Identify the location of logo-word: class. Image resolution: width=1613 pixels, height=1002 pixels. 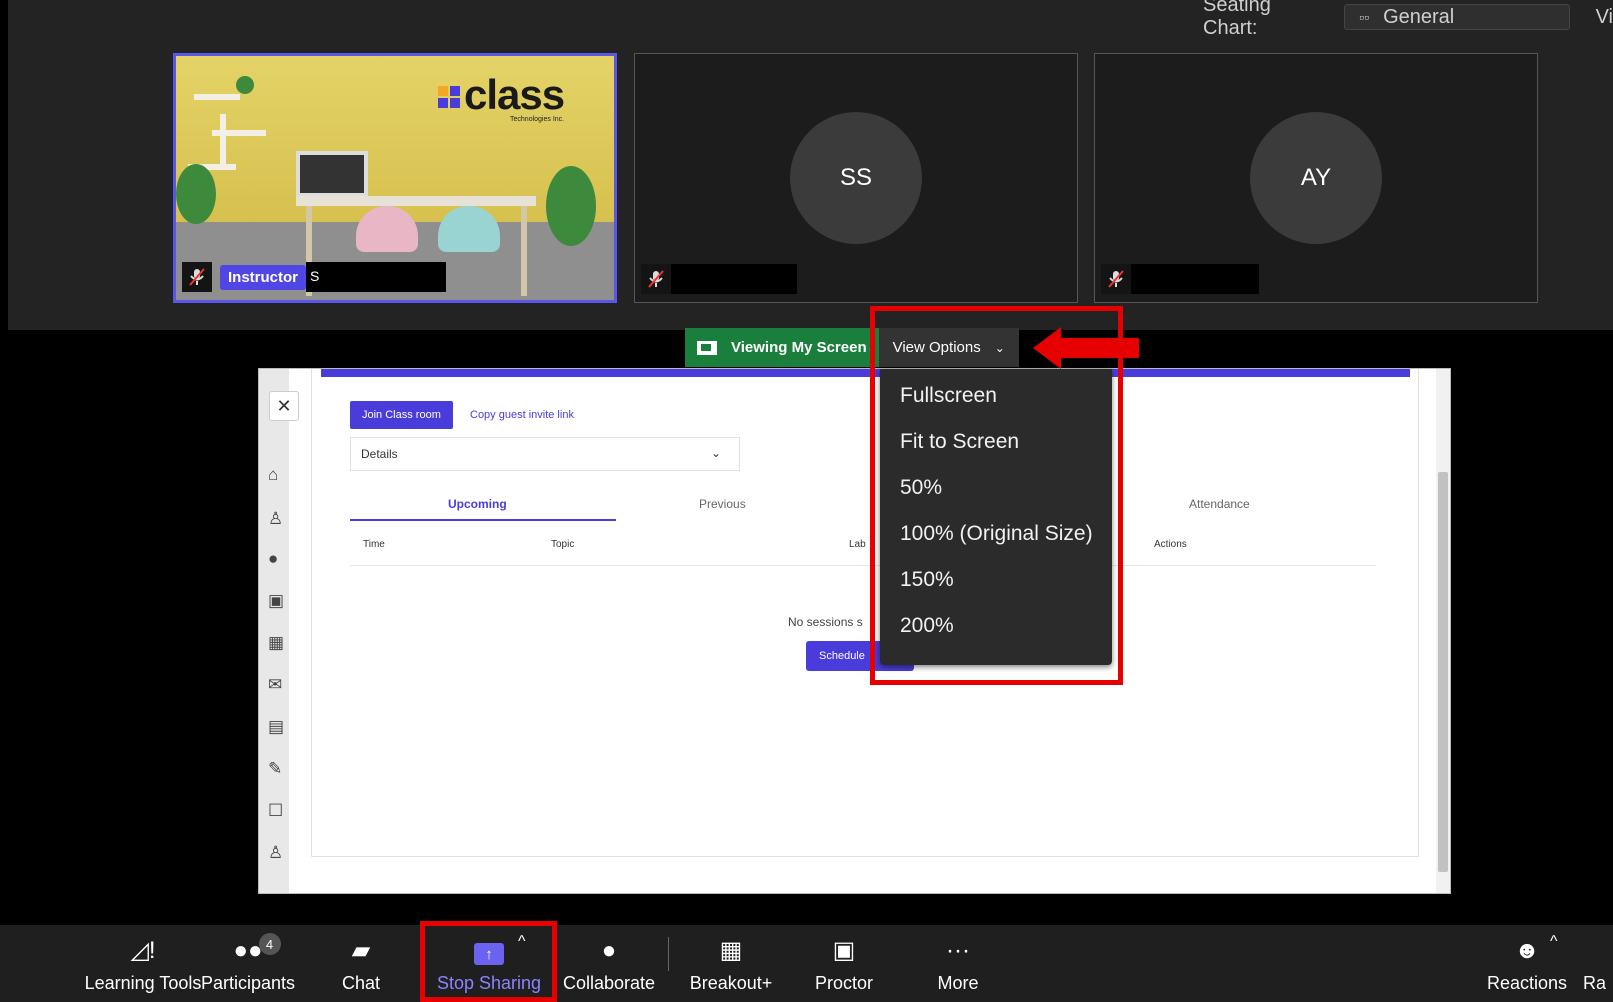
(514, 94).